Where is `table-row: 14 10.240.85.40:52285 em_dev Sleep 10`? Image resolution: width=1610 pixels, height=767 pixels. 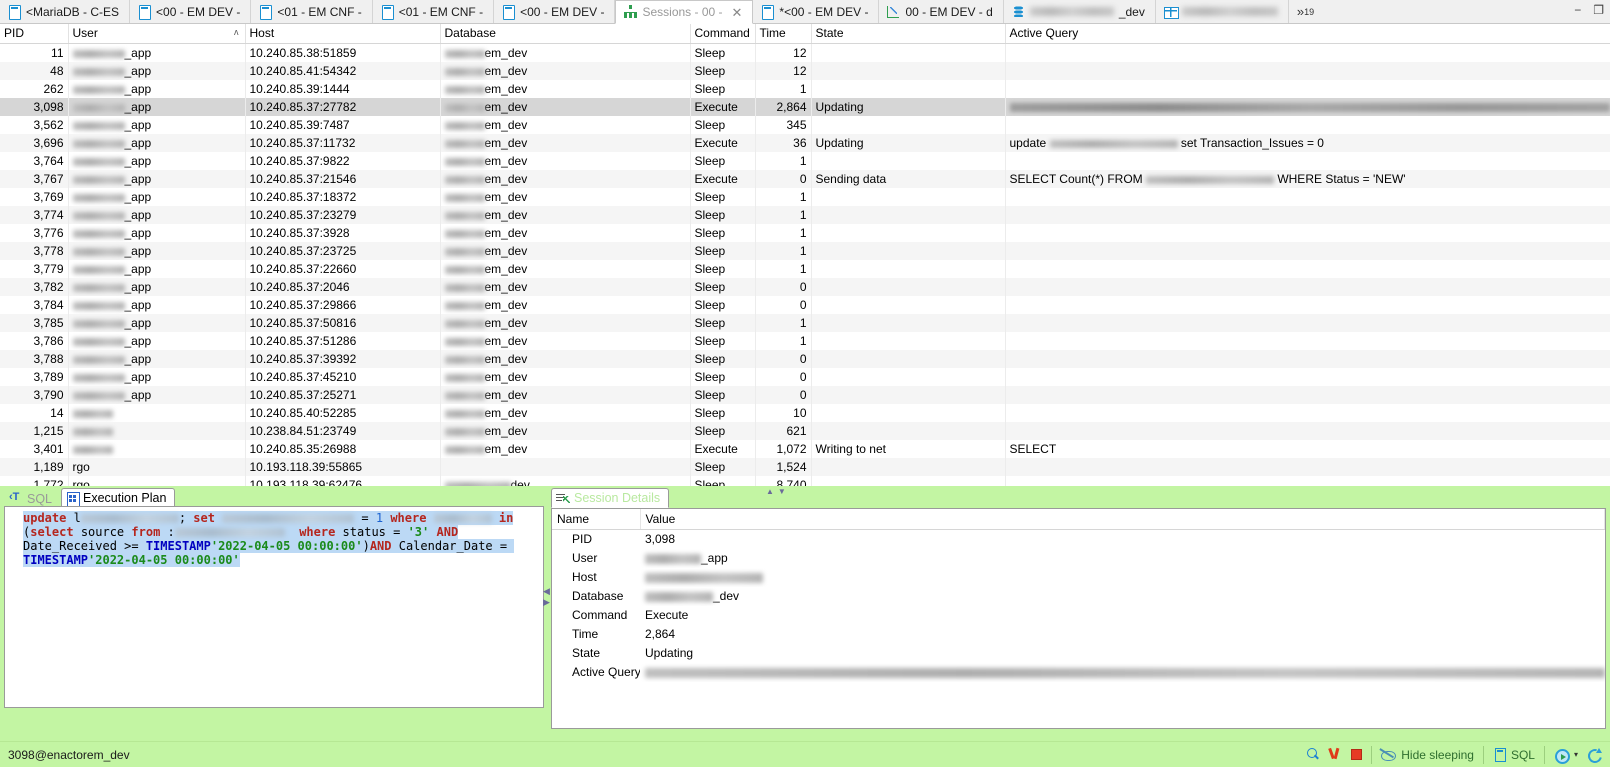 table-row: 14 10.240.85.40:52285 em_dev Sleep 10 is located at coordinates (805, 413).